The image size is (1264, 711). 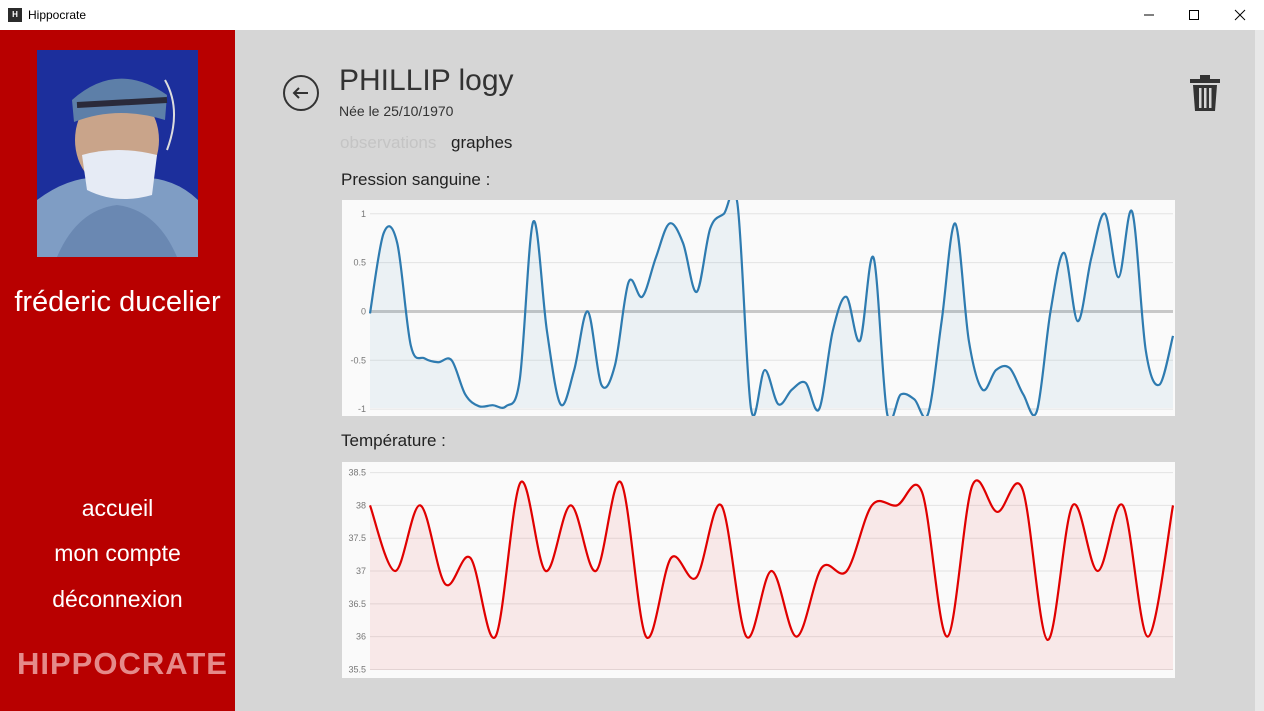 I want to click on patient-name: PHILLIP logy, so click(x=426, y=80).